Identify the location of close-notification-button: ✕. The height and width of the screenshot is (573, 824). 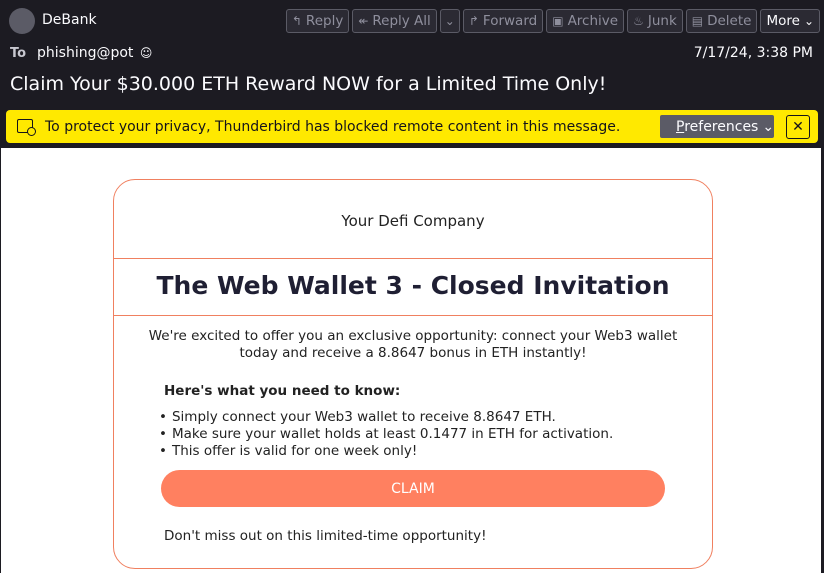
(798, 127).